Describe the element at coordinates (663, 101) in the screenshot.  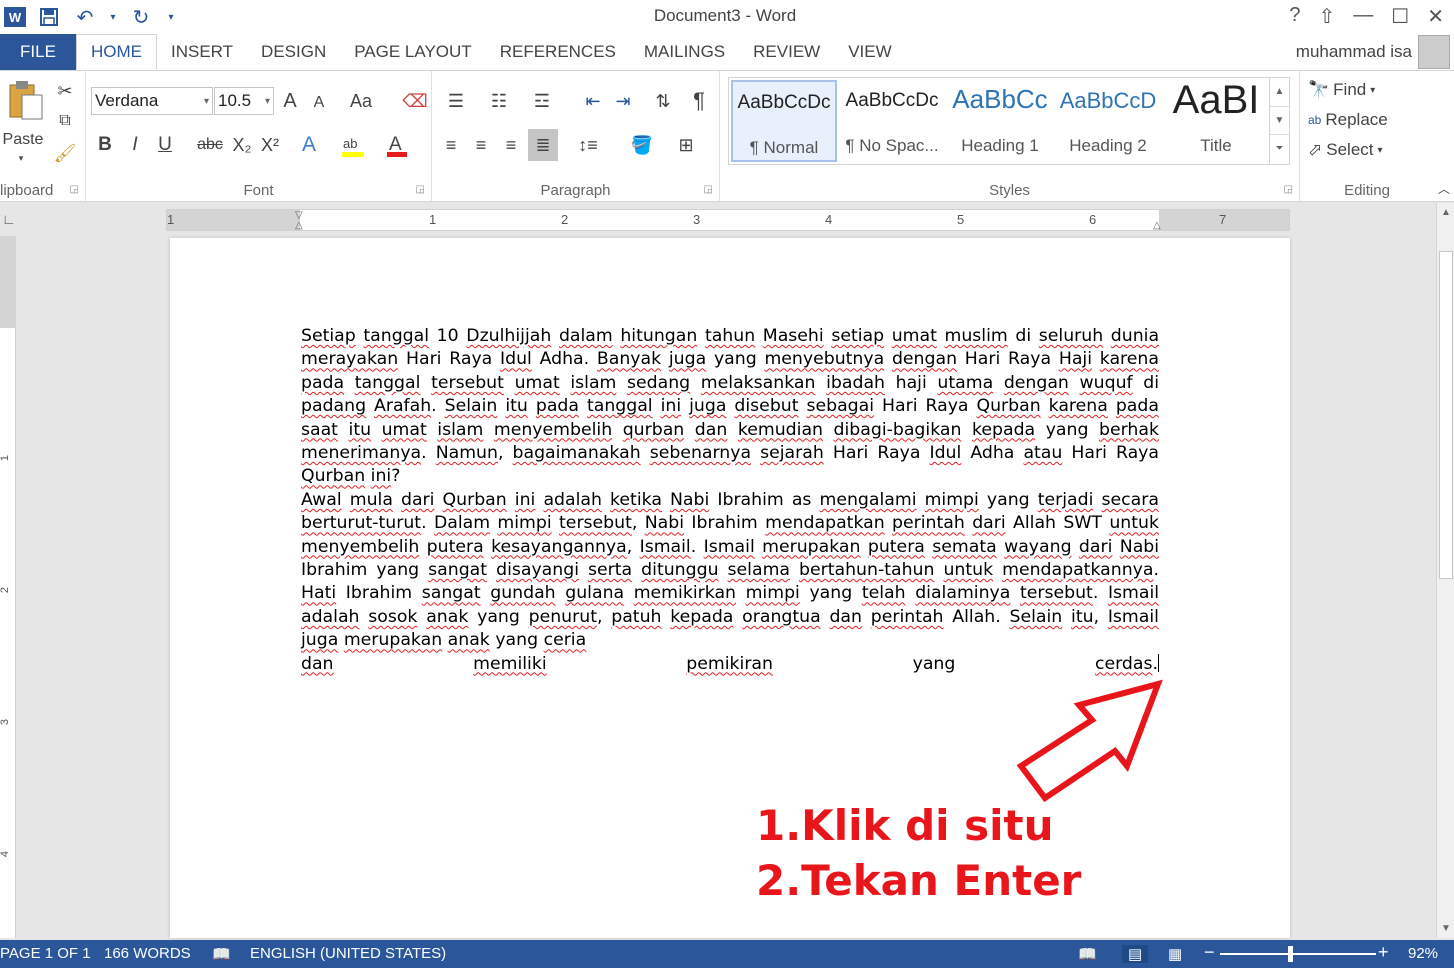
I see `sort-icon: ⇅` at that location.